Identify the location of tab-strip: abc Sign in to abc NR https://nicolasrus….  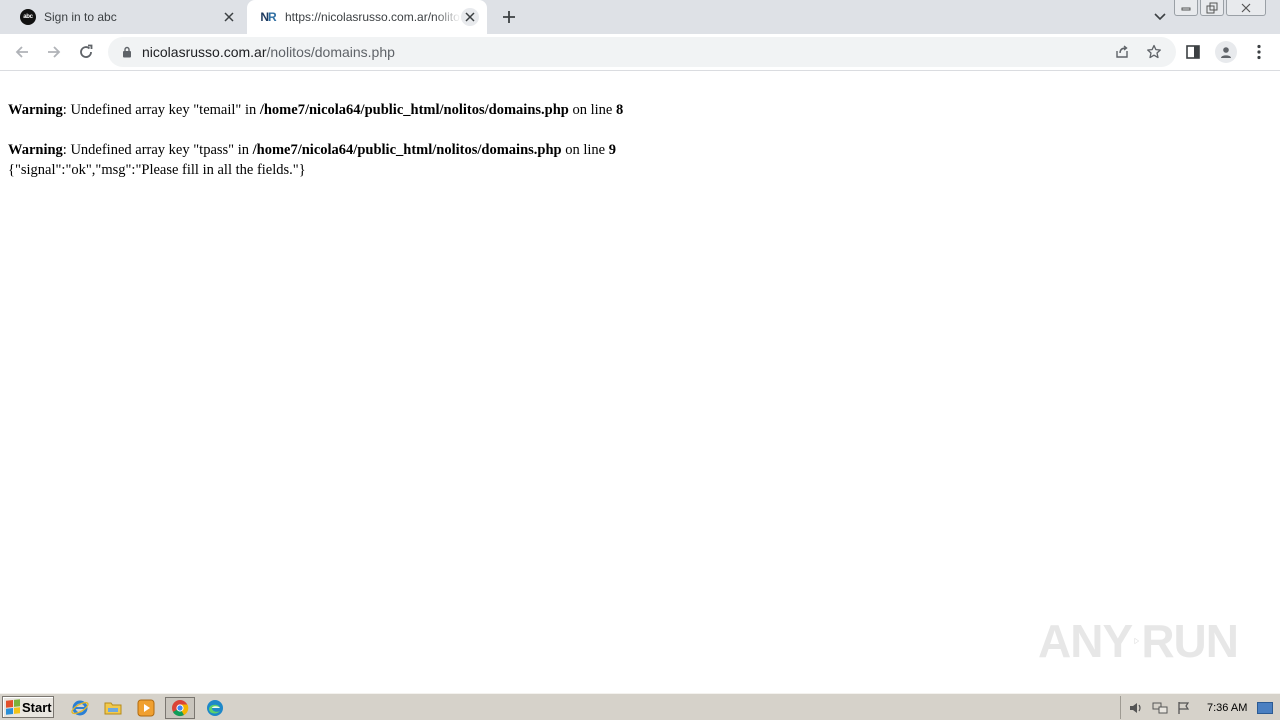
(640, 17).